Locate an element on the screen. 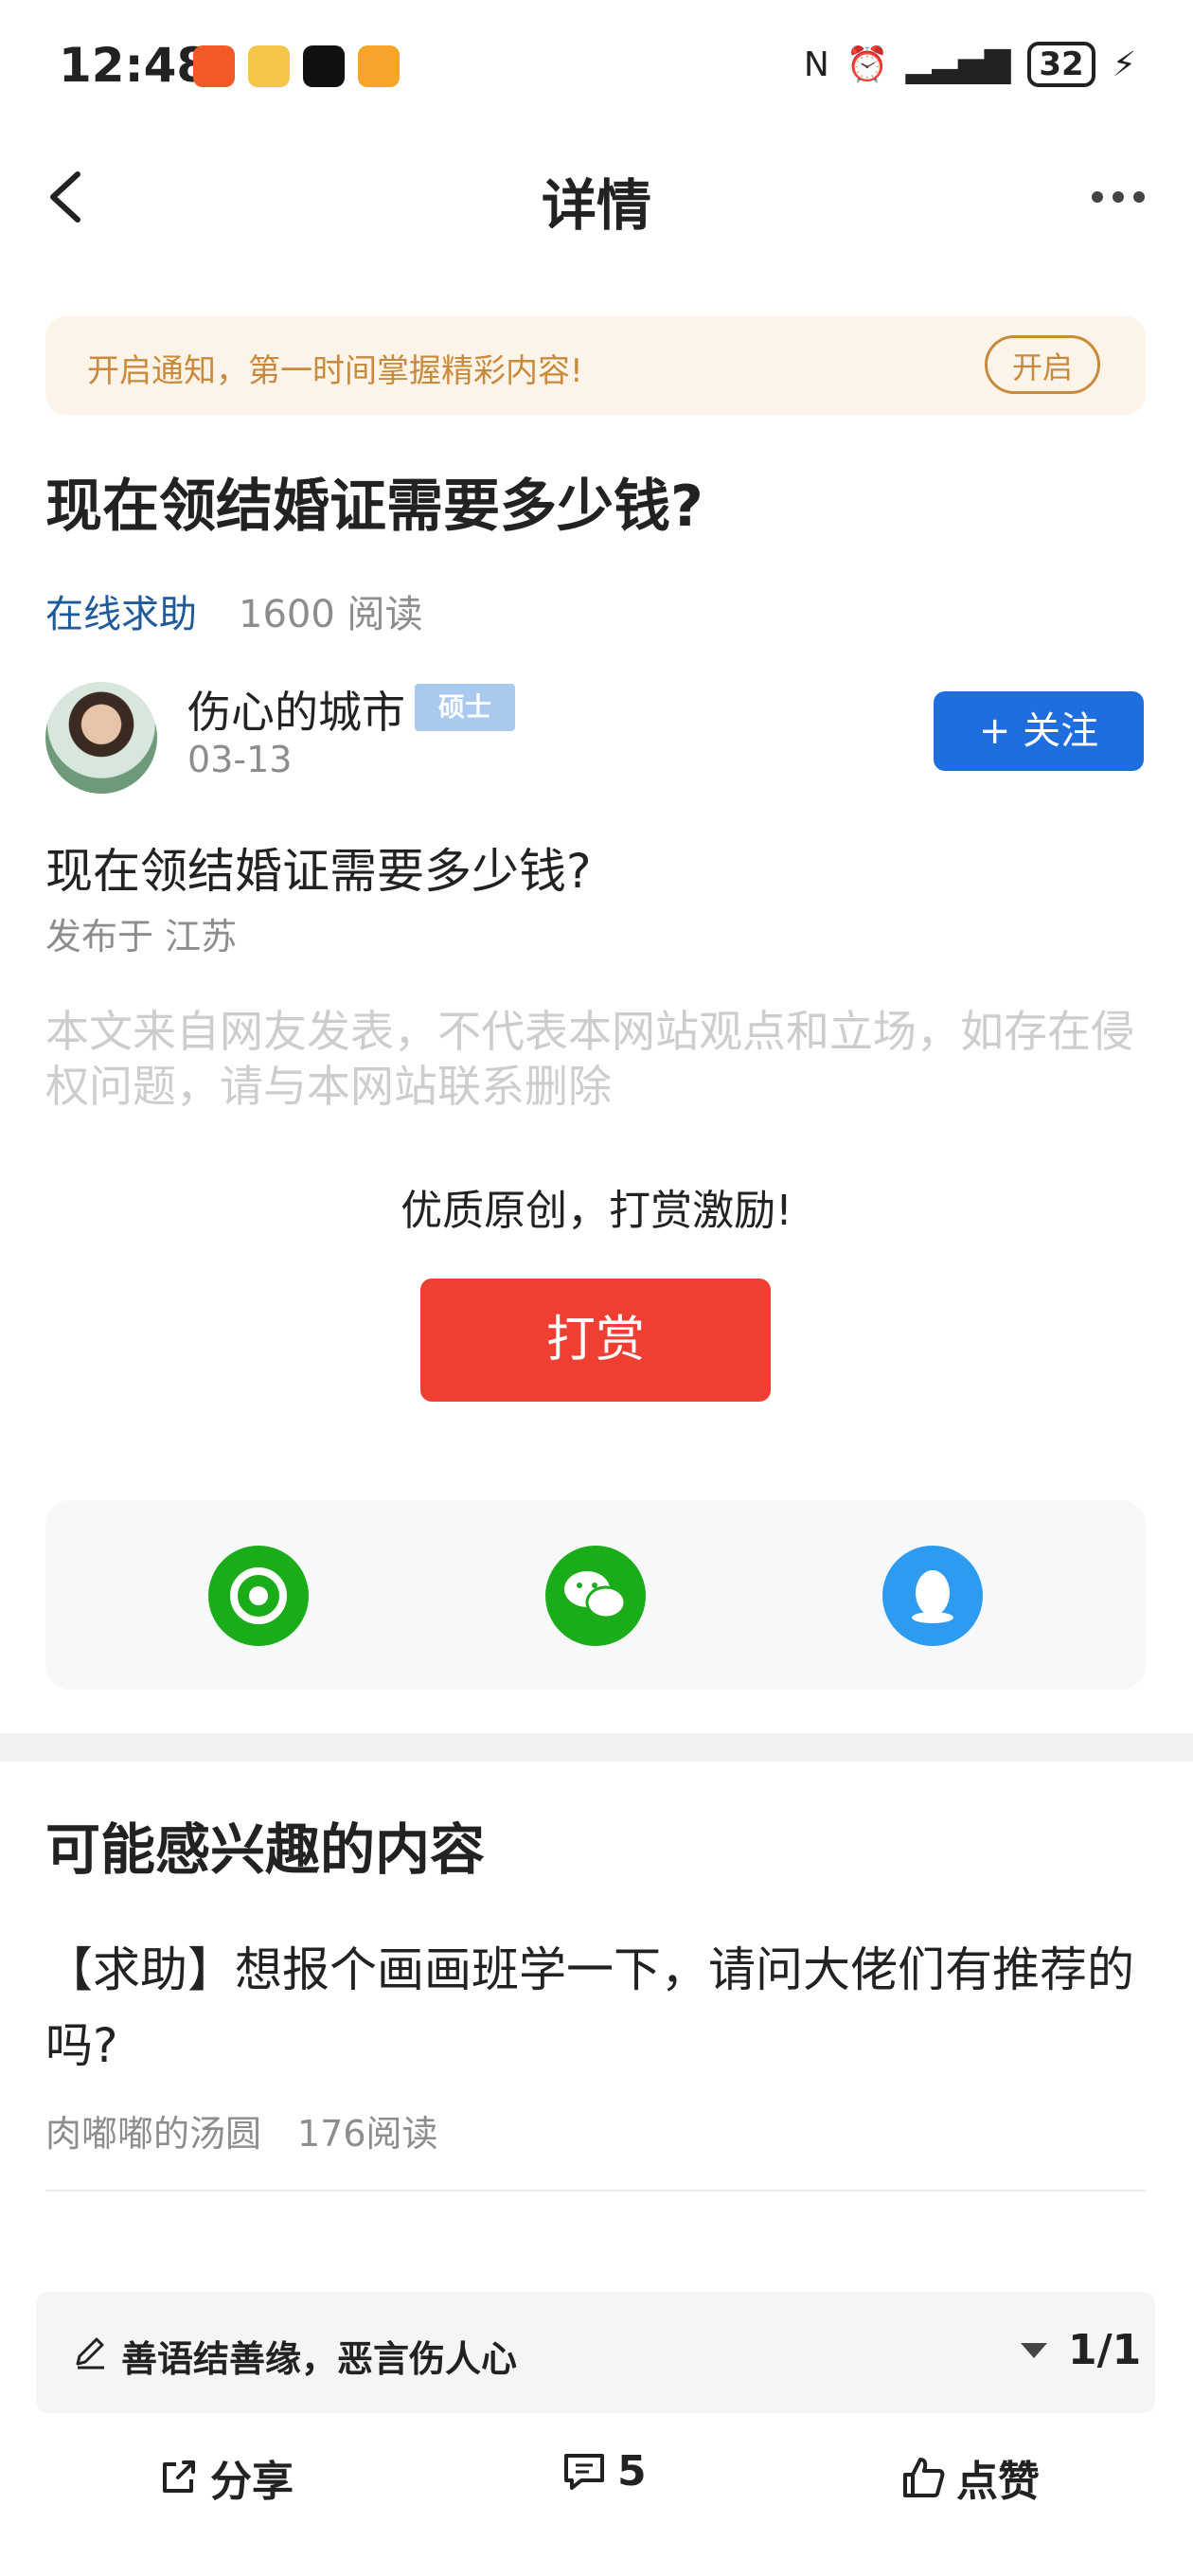  qq-icon is located at coordinates (932, 1596).